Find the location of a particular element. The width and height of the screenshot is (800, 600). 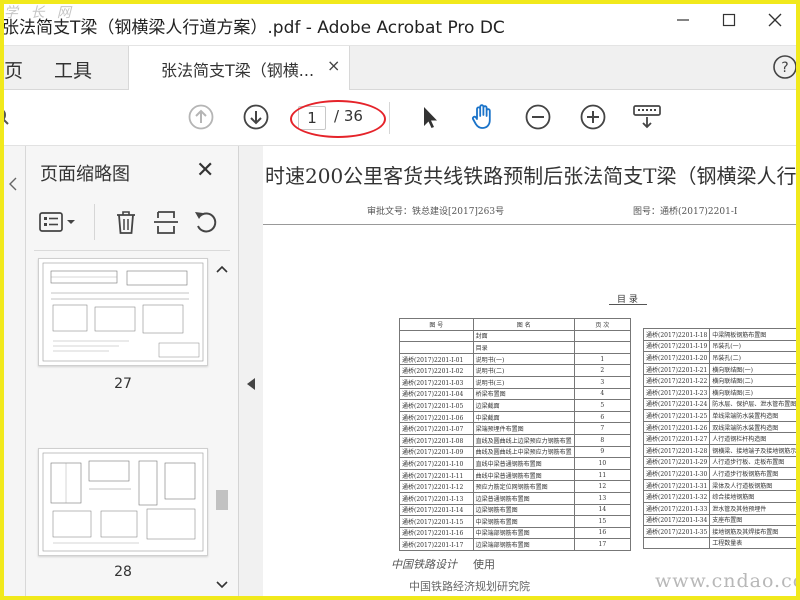

table-row: 通桥(2017)2201-Ⅰ-09 曲线及圆曲线上中梁预应力钢筋布置 9 is located at coordinates (515, 452).